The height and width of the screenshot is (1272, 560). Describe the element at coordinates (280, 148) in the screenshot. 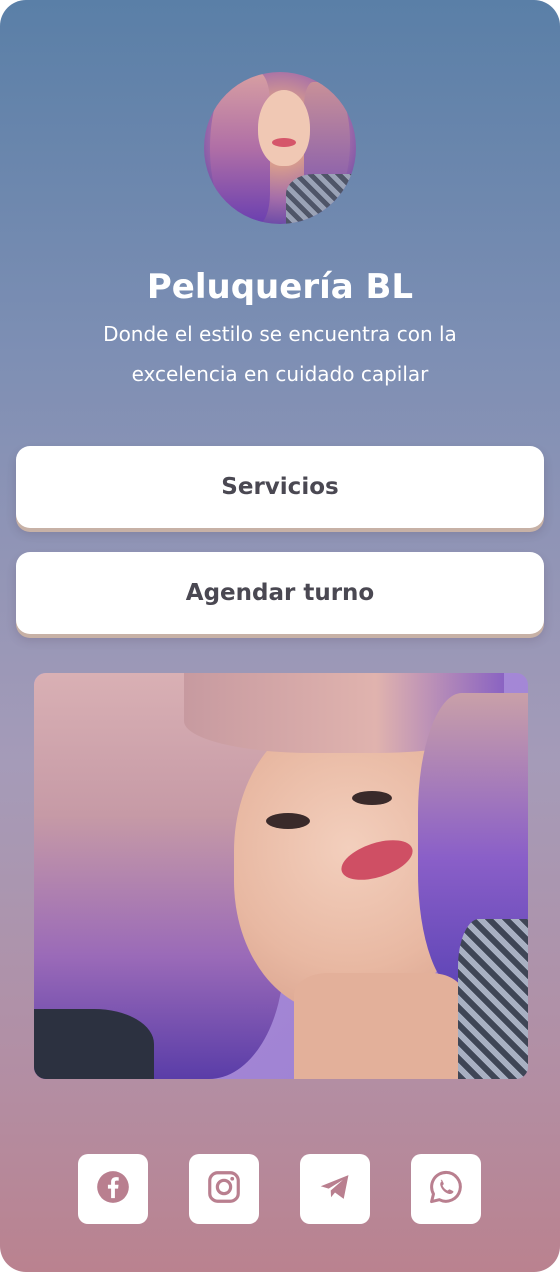

I see `profile-avatar` at that location.